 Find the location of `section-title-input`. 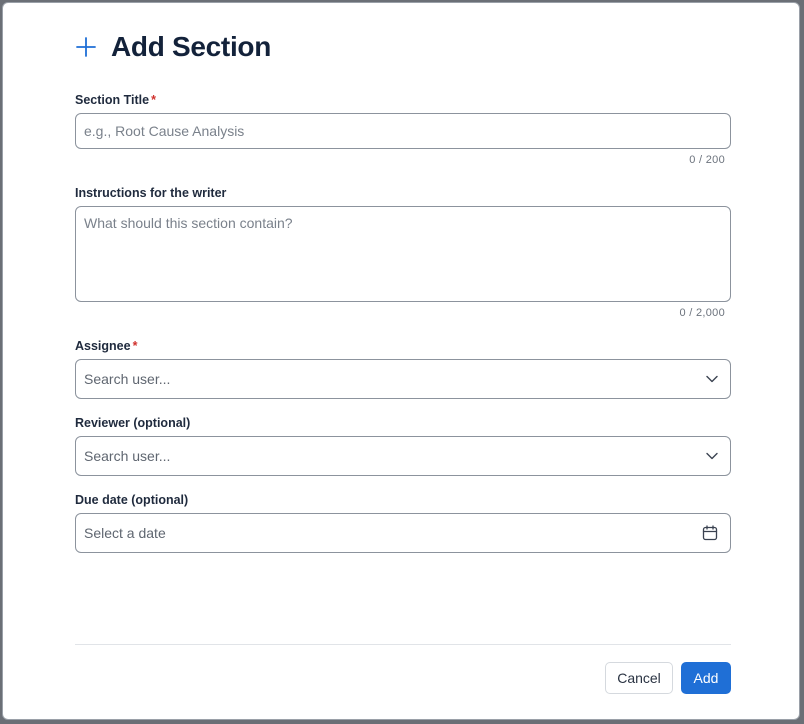

section-title-input is located at coordinates (403, 131).